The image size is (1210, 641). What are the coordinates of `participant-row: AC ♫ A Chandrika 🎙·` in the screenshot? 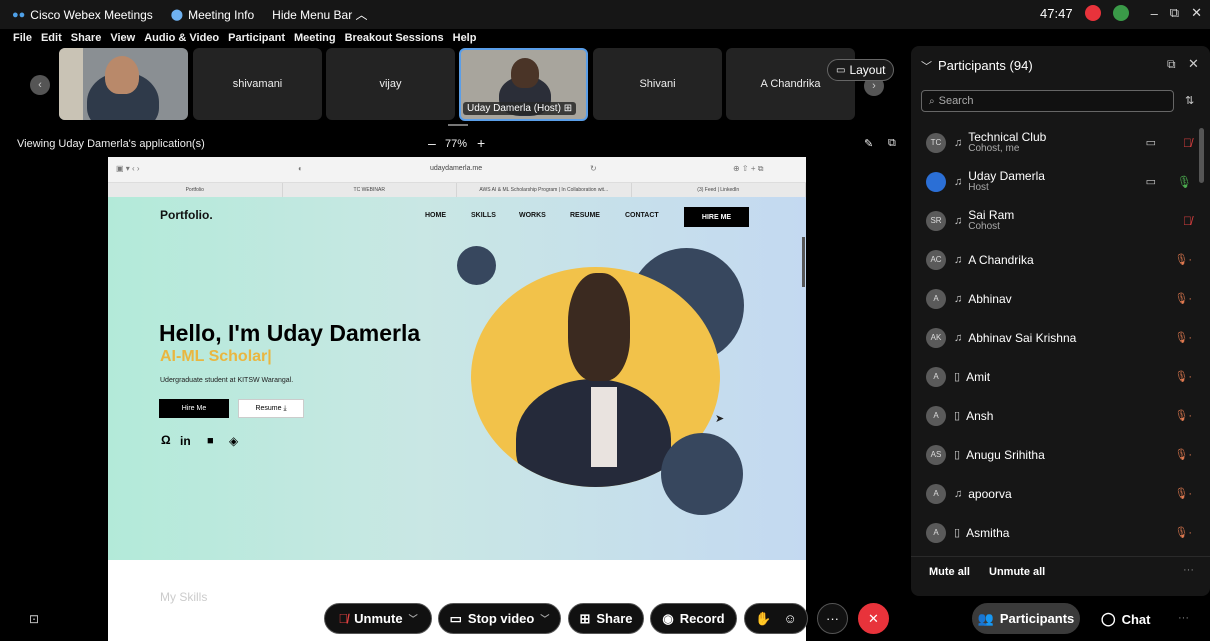 It's located at (1053, 259).